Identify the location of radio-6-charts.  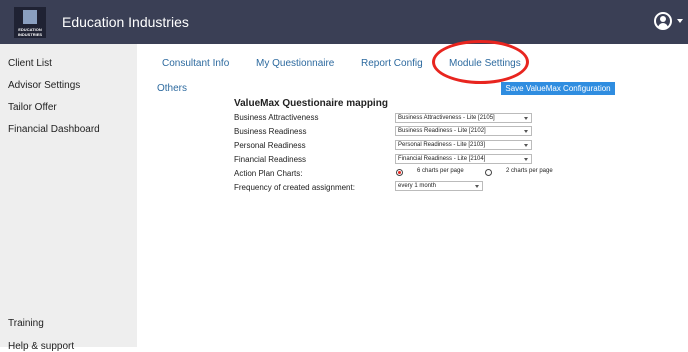
(399, 172).